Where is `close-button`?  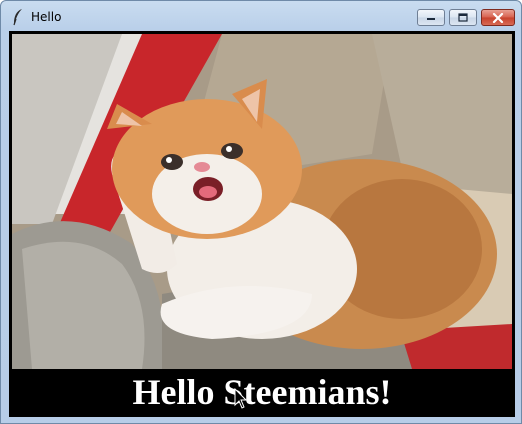 close-button is located at coordinates (498, 17).